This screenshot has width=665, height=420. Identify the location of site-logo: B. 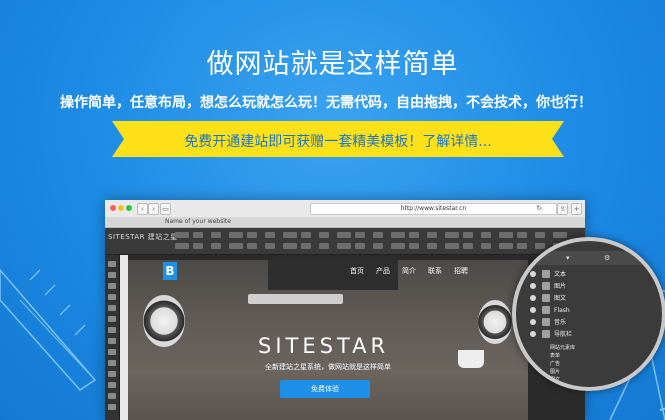
(170, 271).